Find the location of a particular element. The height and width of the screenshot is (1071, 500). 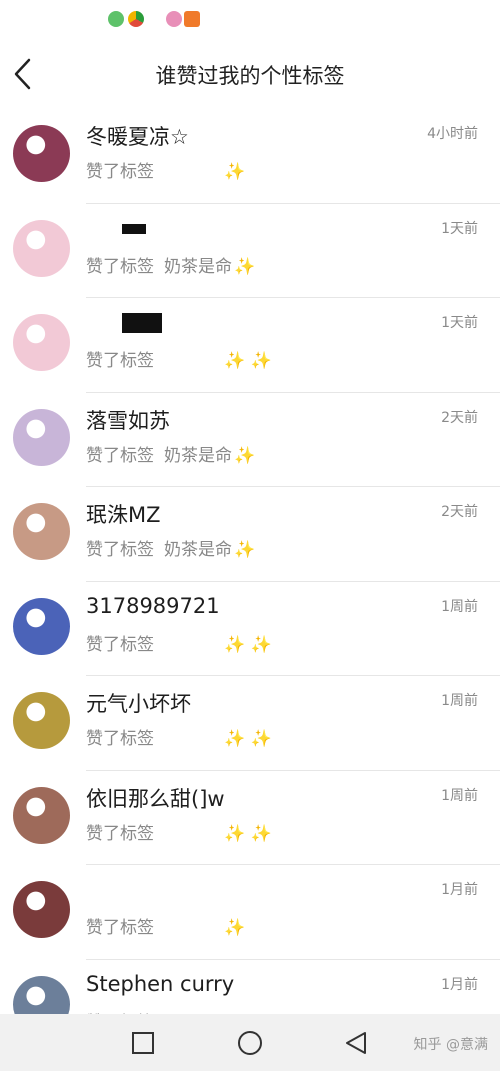

user-name: 元气小坏坏 is located at coordinates (138, 703).